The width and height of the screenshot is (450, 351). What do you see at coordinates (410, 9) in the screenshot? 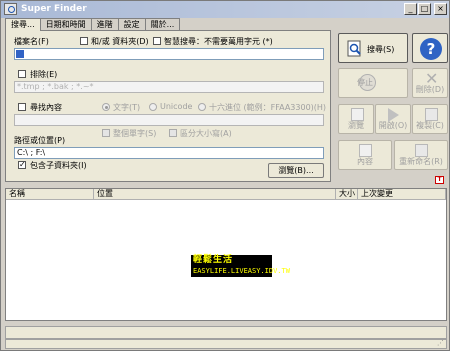
I see `minimize-button: _` at bounding box center [410, 9].